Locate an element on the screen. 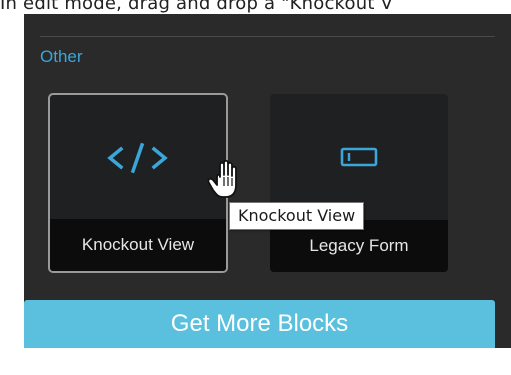 The image size is (511, 375). hand-cursor-icon is located at coordinates (226, 180).